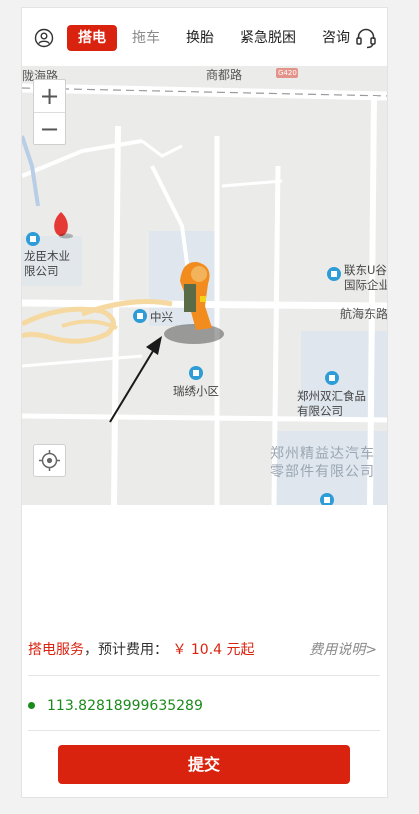 The height and width of the screenshot is (814, 419). What do you see at coordinates (366, 38) in the screenshot?
I see `headset-icon` at bounding box center [366, 38].